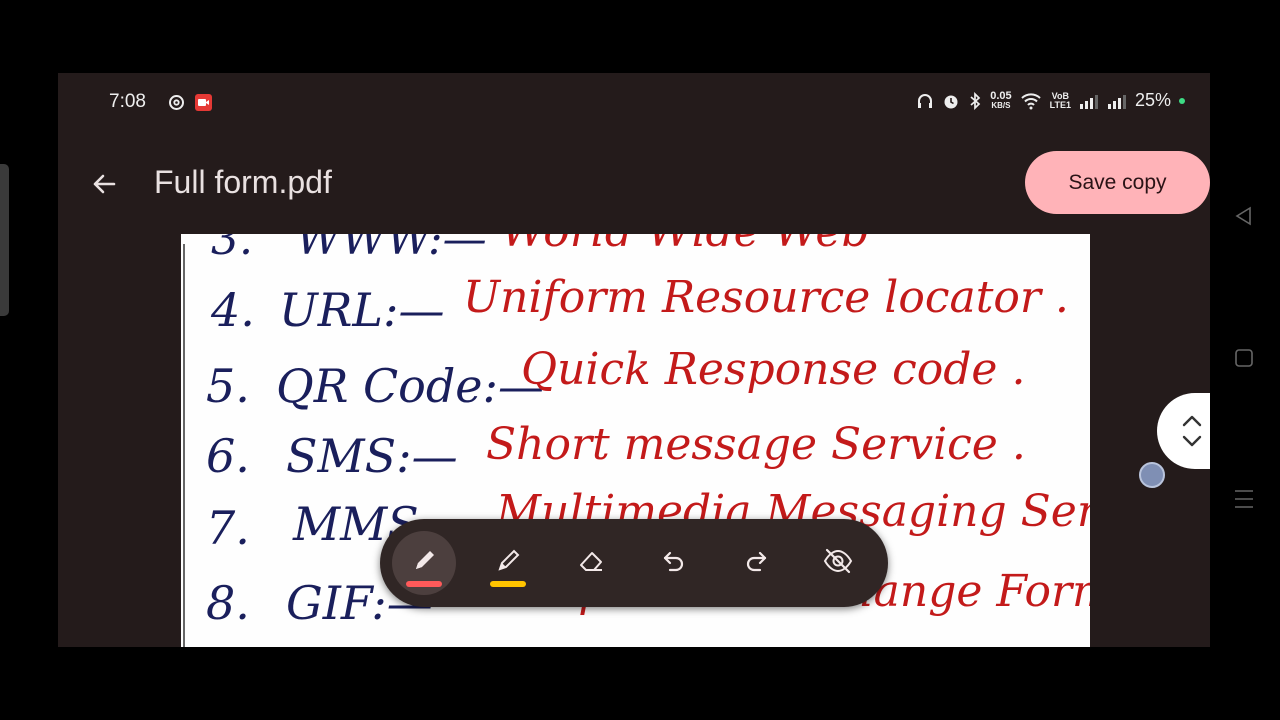 This screenshot has height=720, width=1280. Describe the element at coordinates (228, 603) in the screenshot. I see `line-8-number: 8.` at that location.